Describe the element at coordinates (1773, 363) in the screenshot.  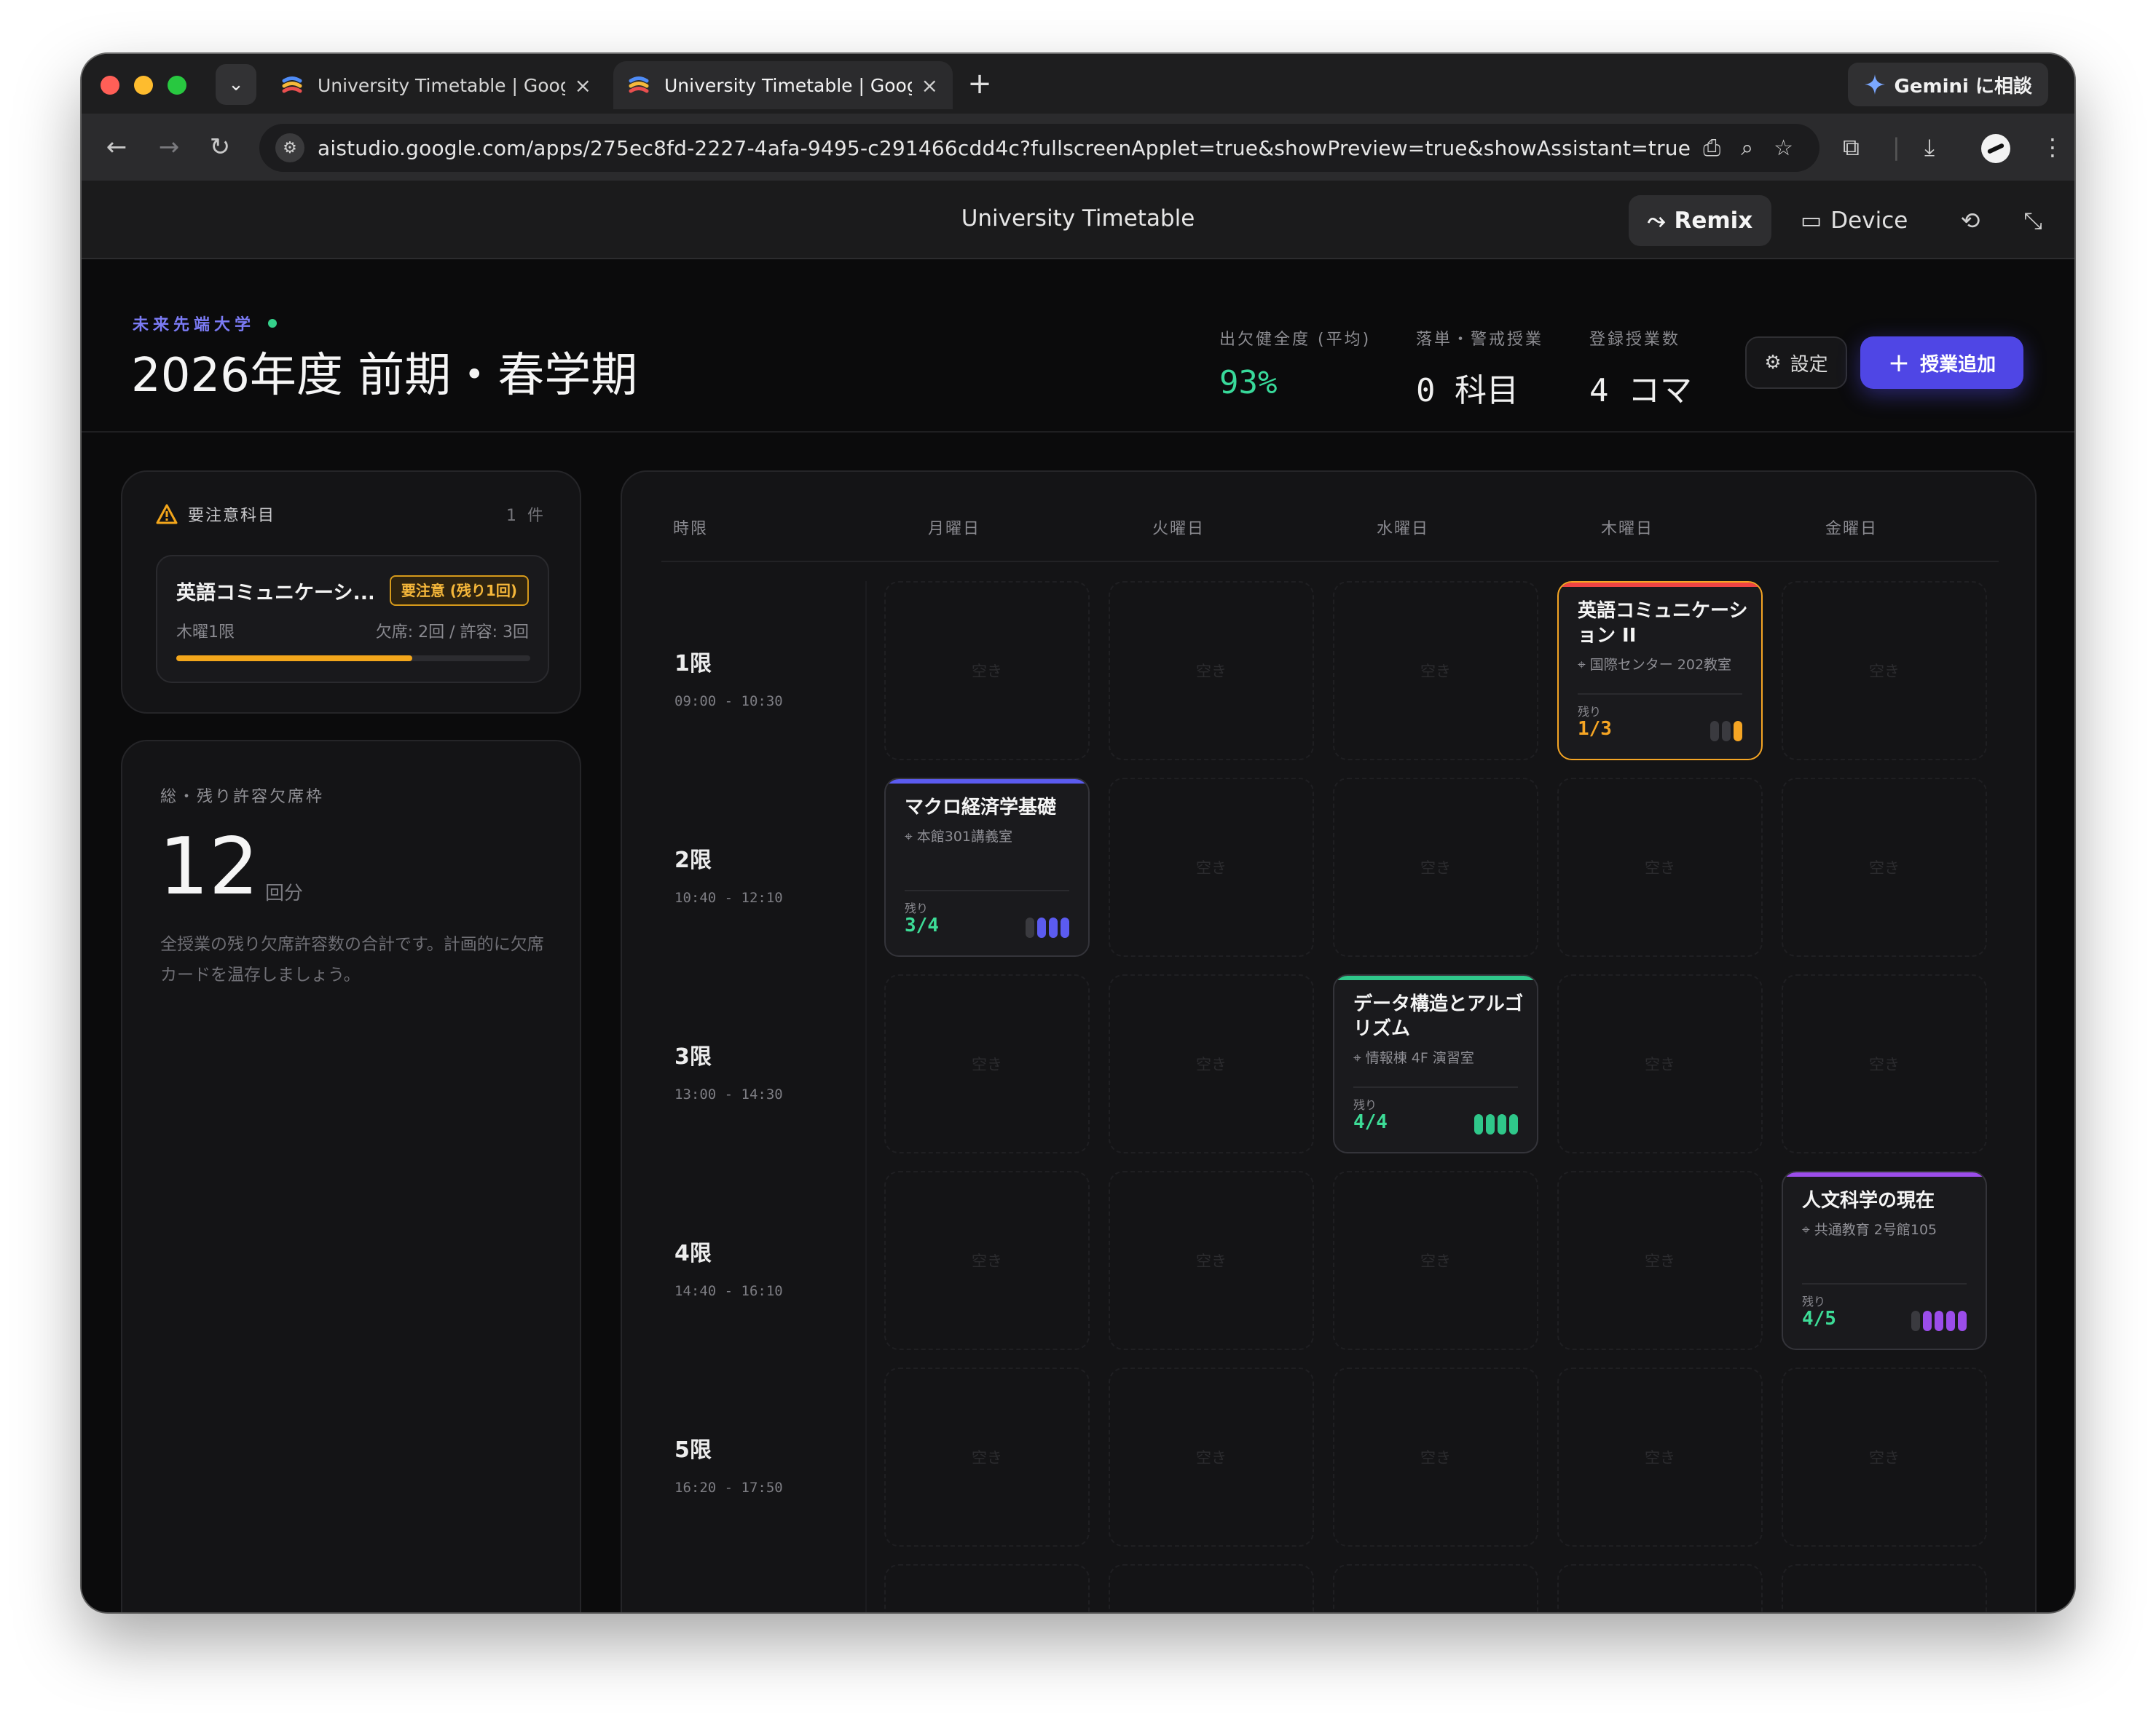
I see `gear-icon: ⚙` at that location.